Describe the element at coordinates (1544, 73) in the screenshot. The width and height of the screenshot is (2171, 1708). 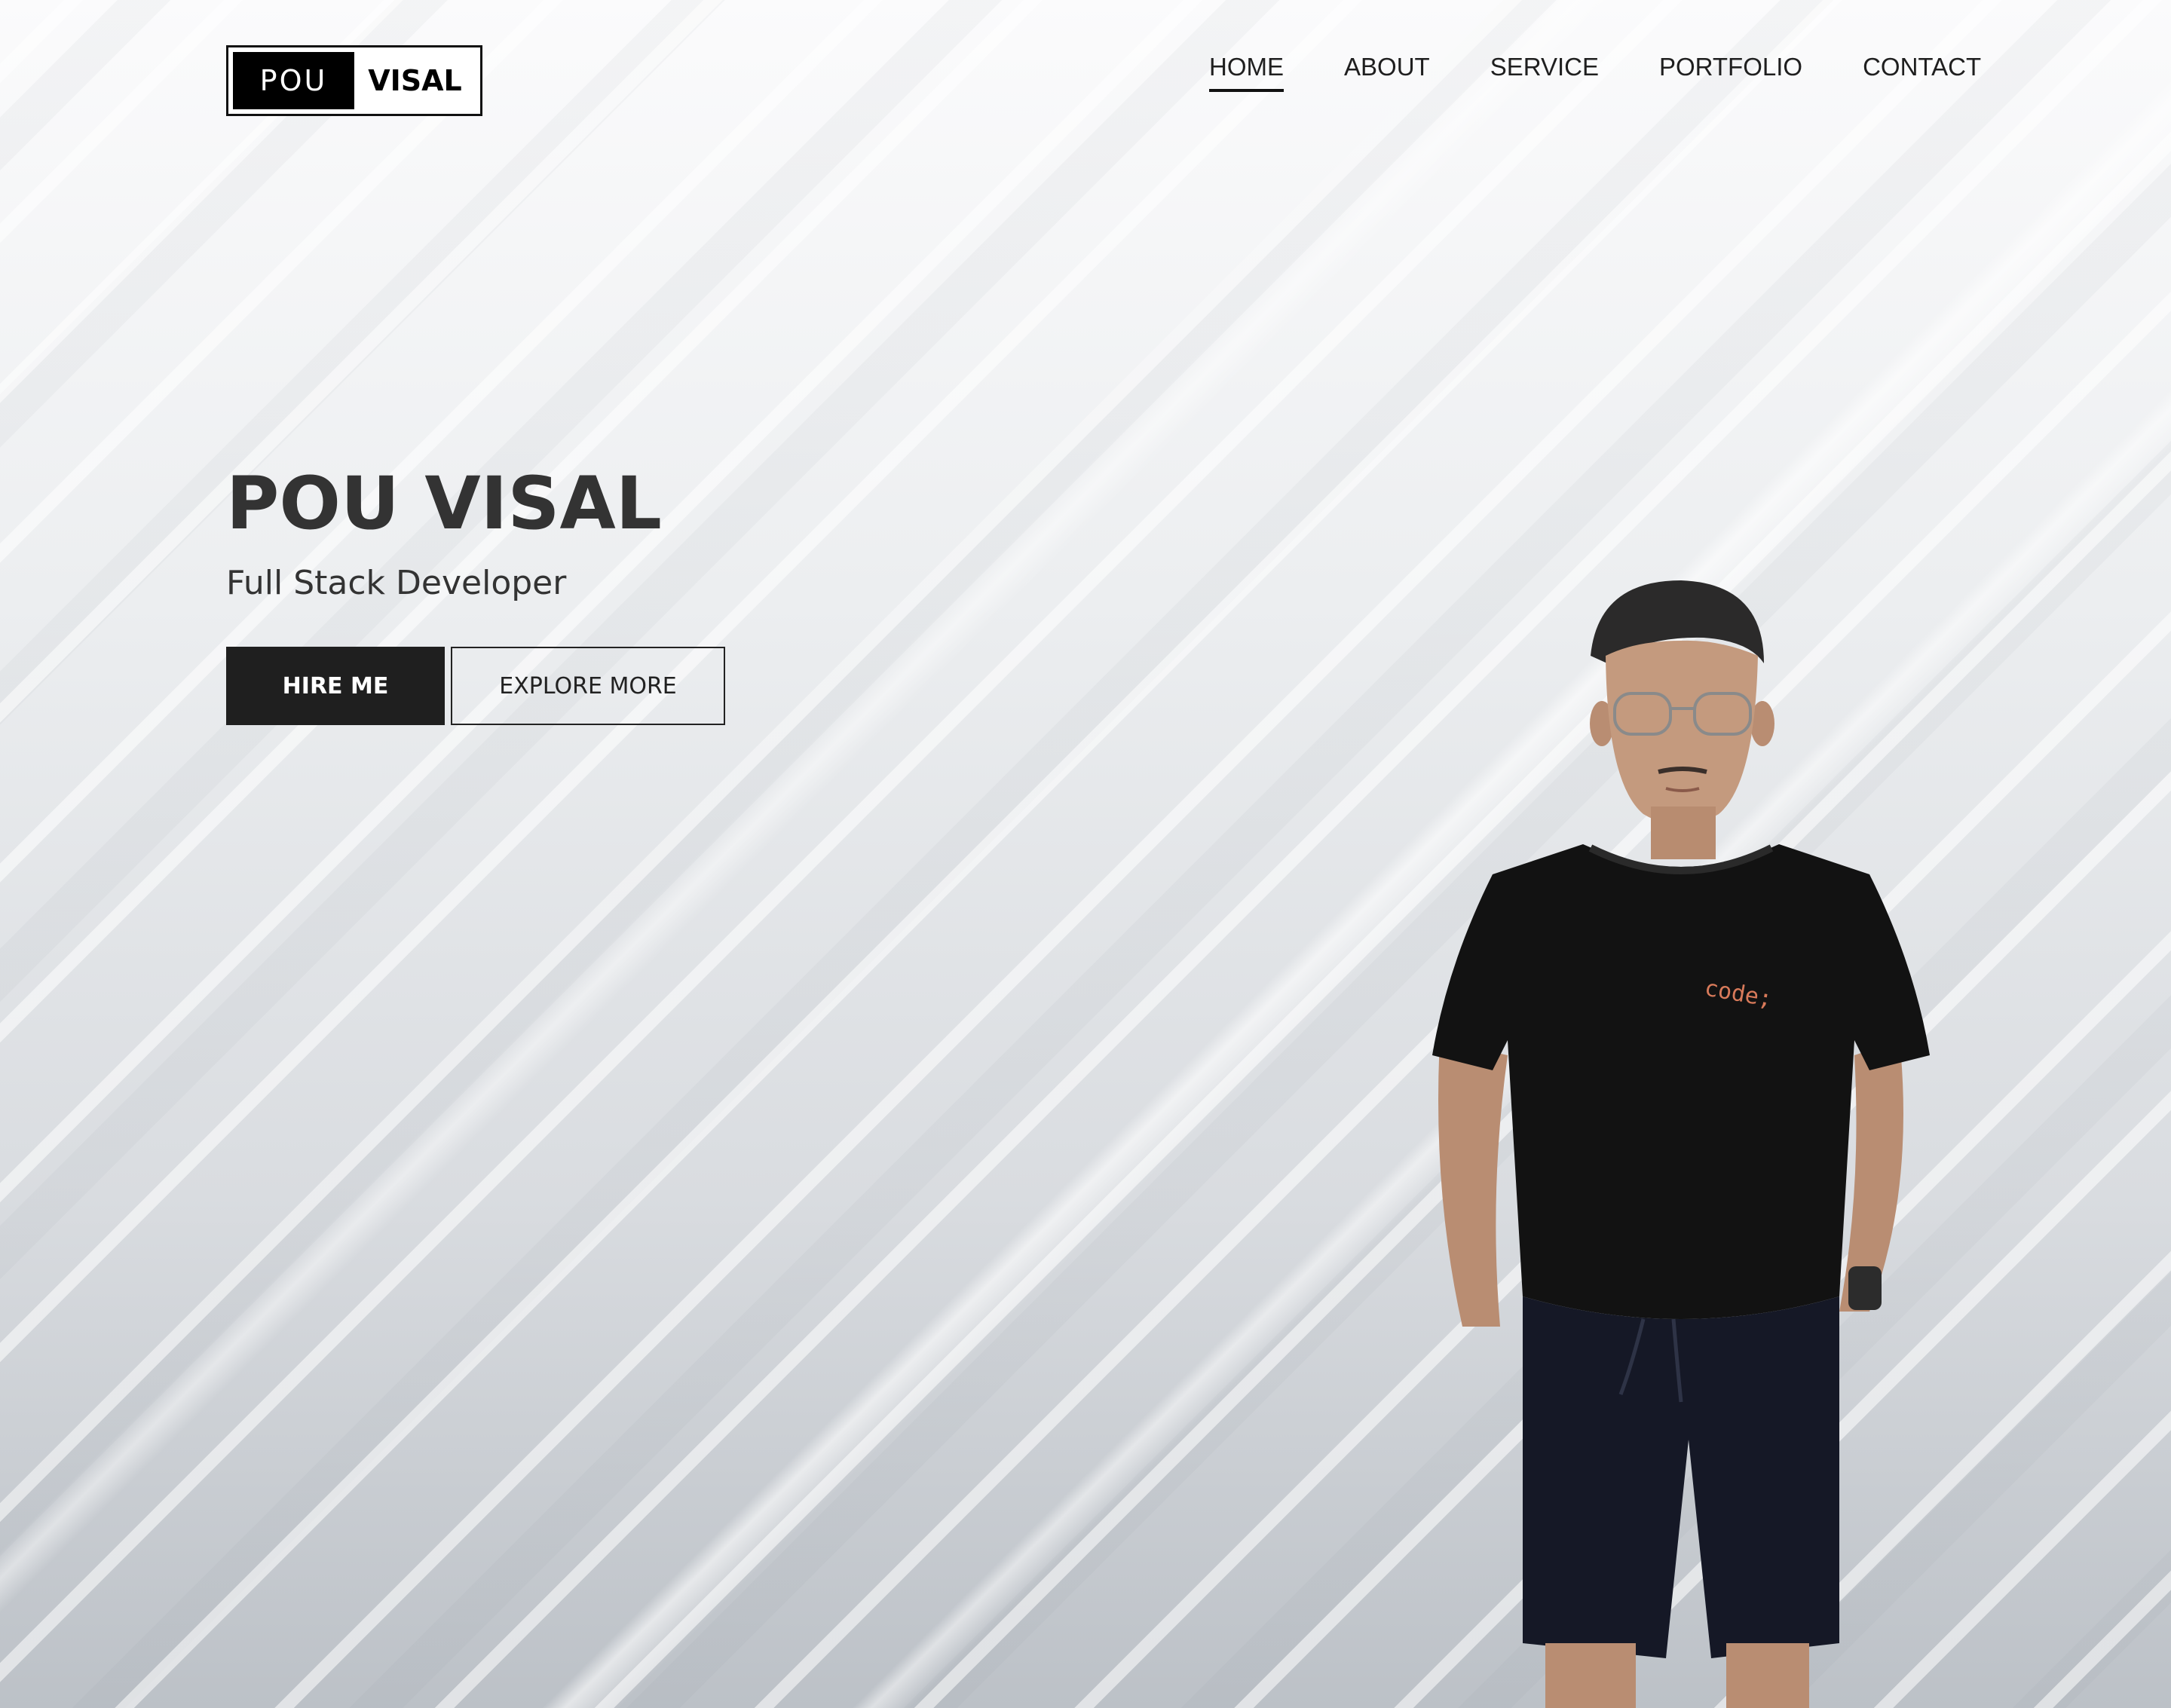
I see `nav-service: SERVICE` at that location.